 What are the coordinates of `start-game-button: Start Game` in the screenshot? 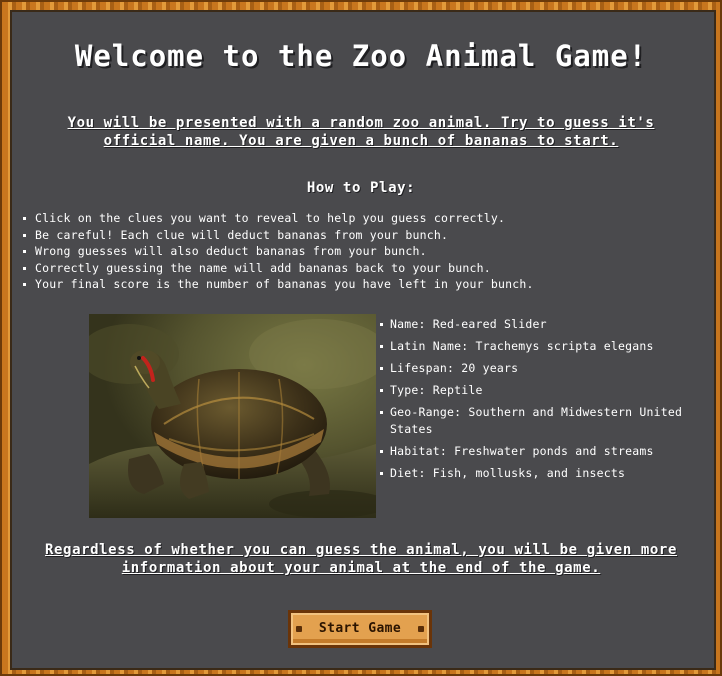 It's located at (360, 629).